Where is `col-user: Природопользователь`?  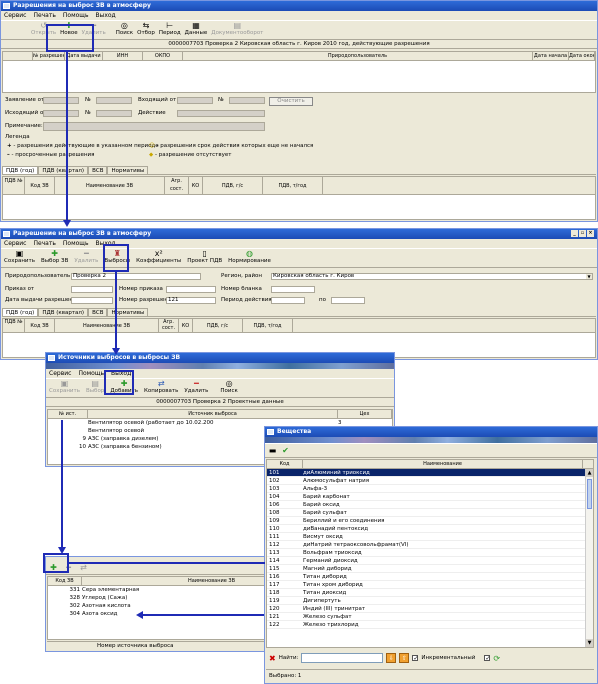 col-user: Природопользователь is located at coordinates (358, 56).